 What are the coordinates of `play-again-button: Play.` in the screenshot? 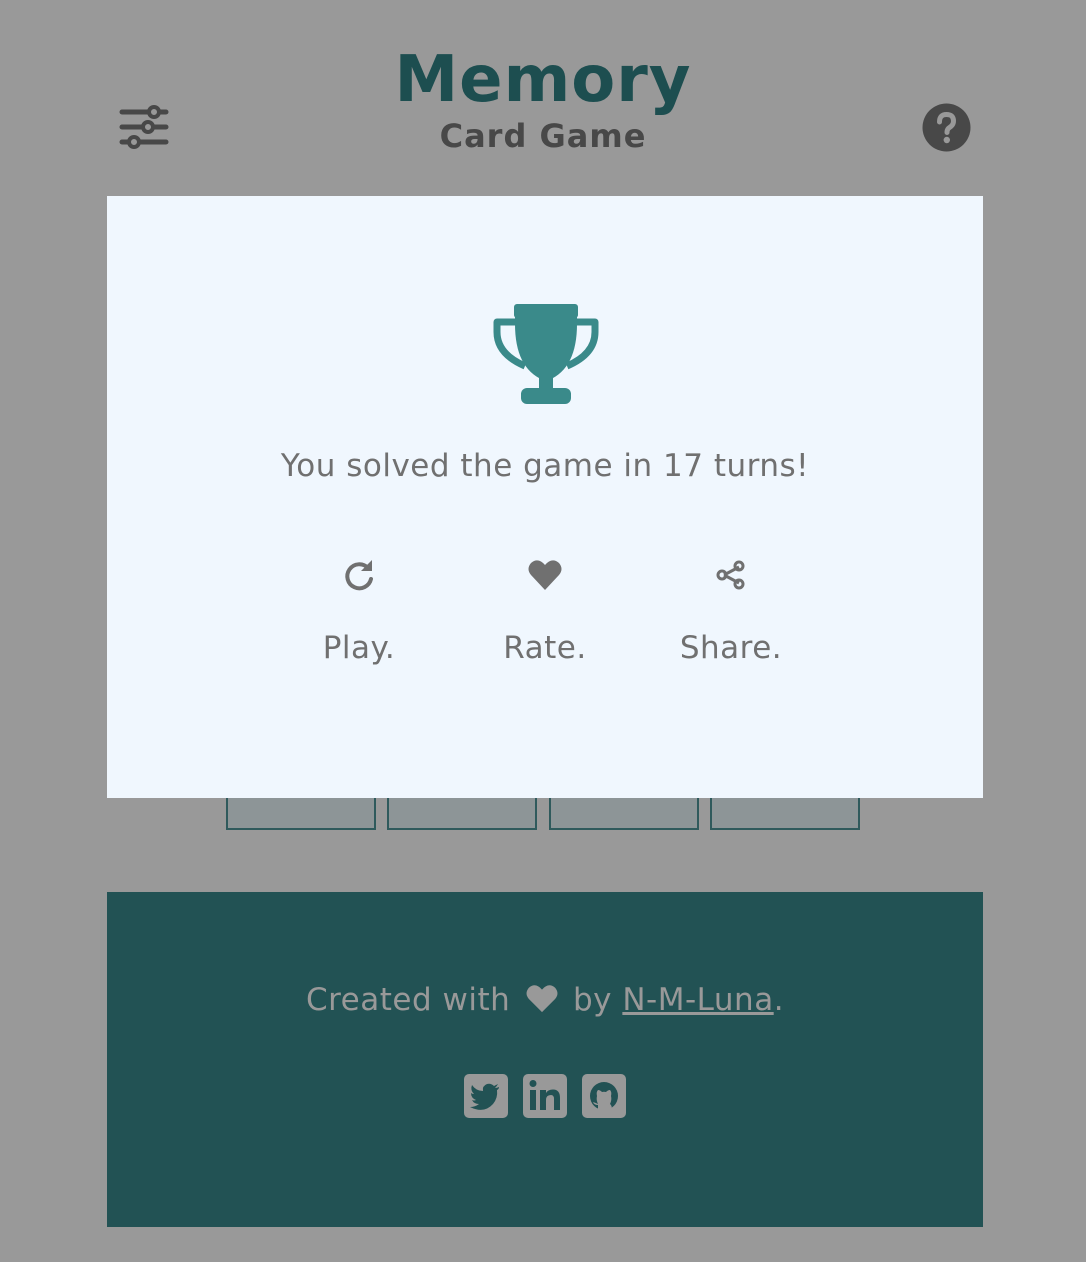 It's located at (359, 616).